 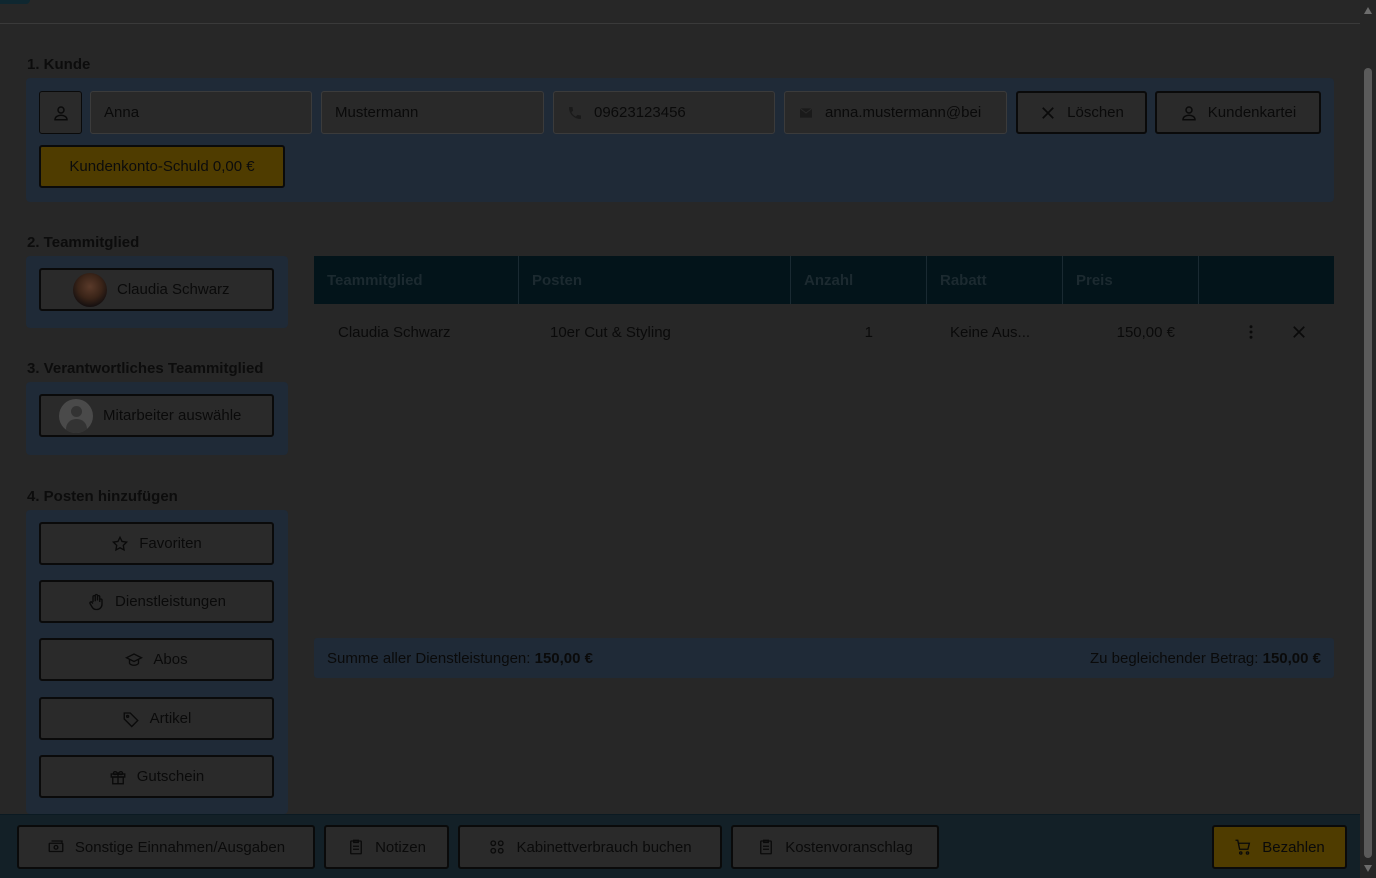 What do you see at coordinates (1174, 658) in the screenshot?
I see `due-amount-label: Zu begleichender Betrag:` at bounding box center [1174, 658].